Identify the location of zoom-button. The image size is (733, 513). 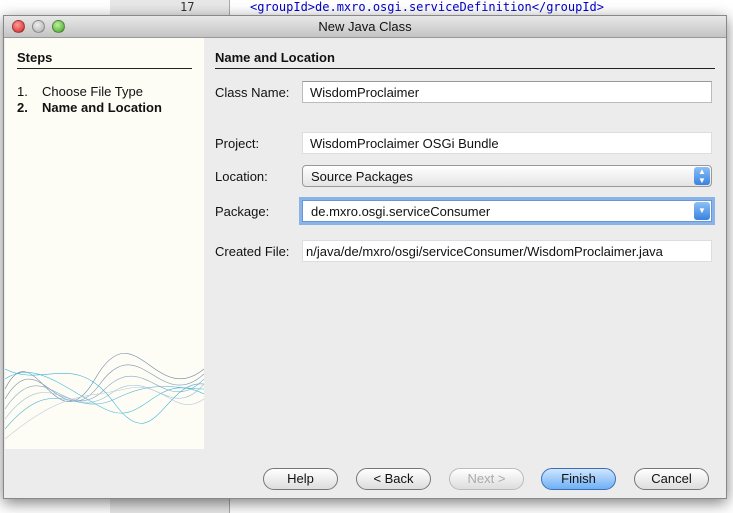
(58, 26).